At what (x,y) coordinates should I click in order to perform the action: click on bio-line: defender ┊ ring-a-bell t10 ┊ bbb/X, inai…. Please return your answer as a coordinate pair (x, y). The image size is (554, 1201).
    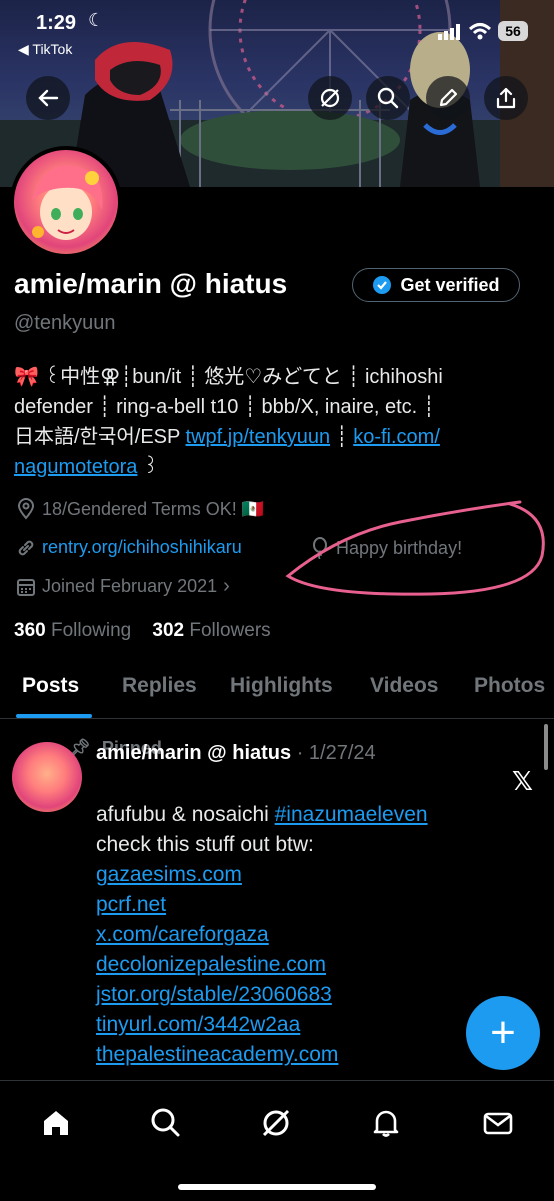
    Looking at the image, I should click on (224, 407).